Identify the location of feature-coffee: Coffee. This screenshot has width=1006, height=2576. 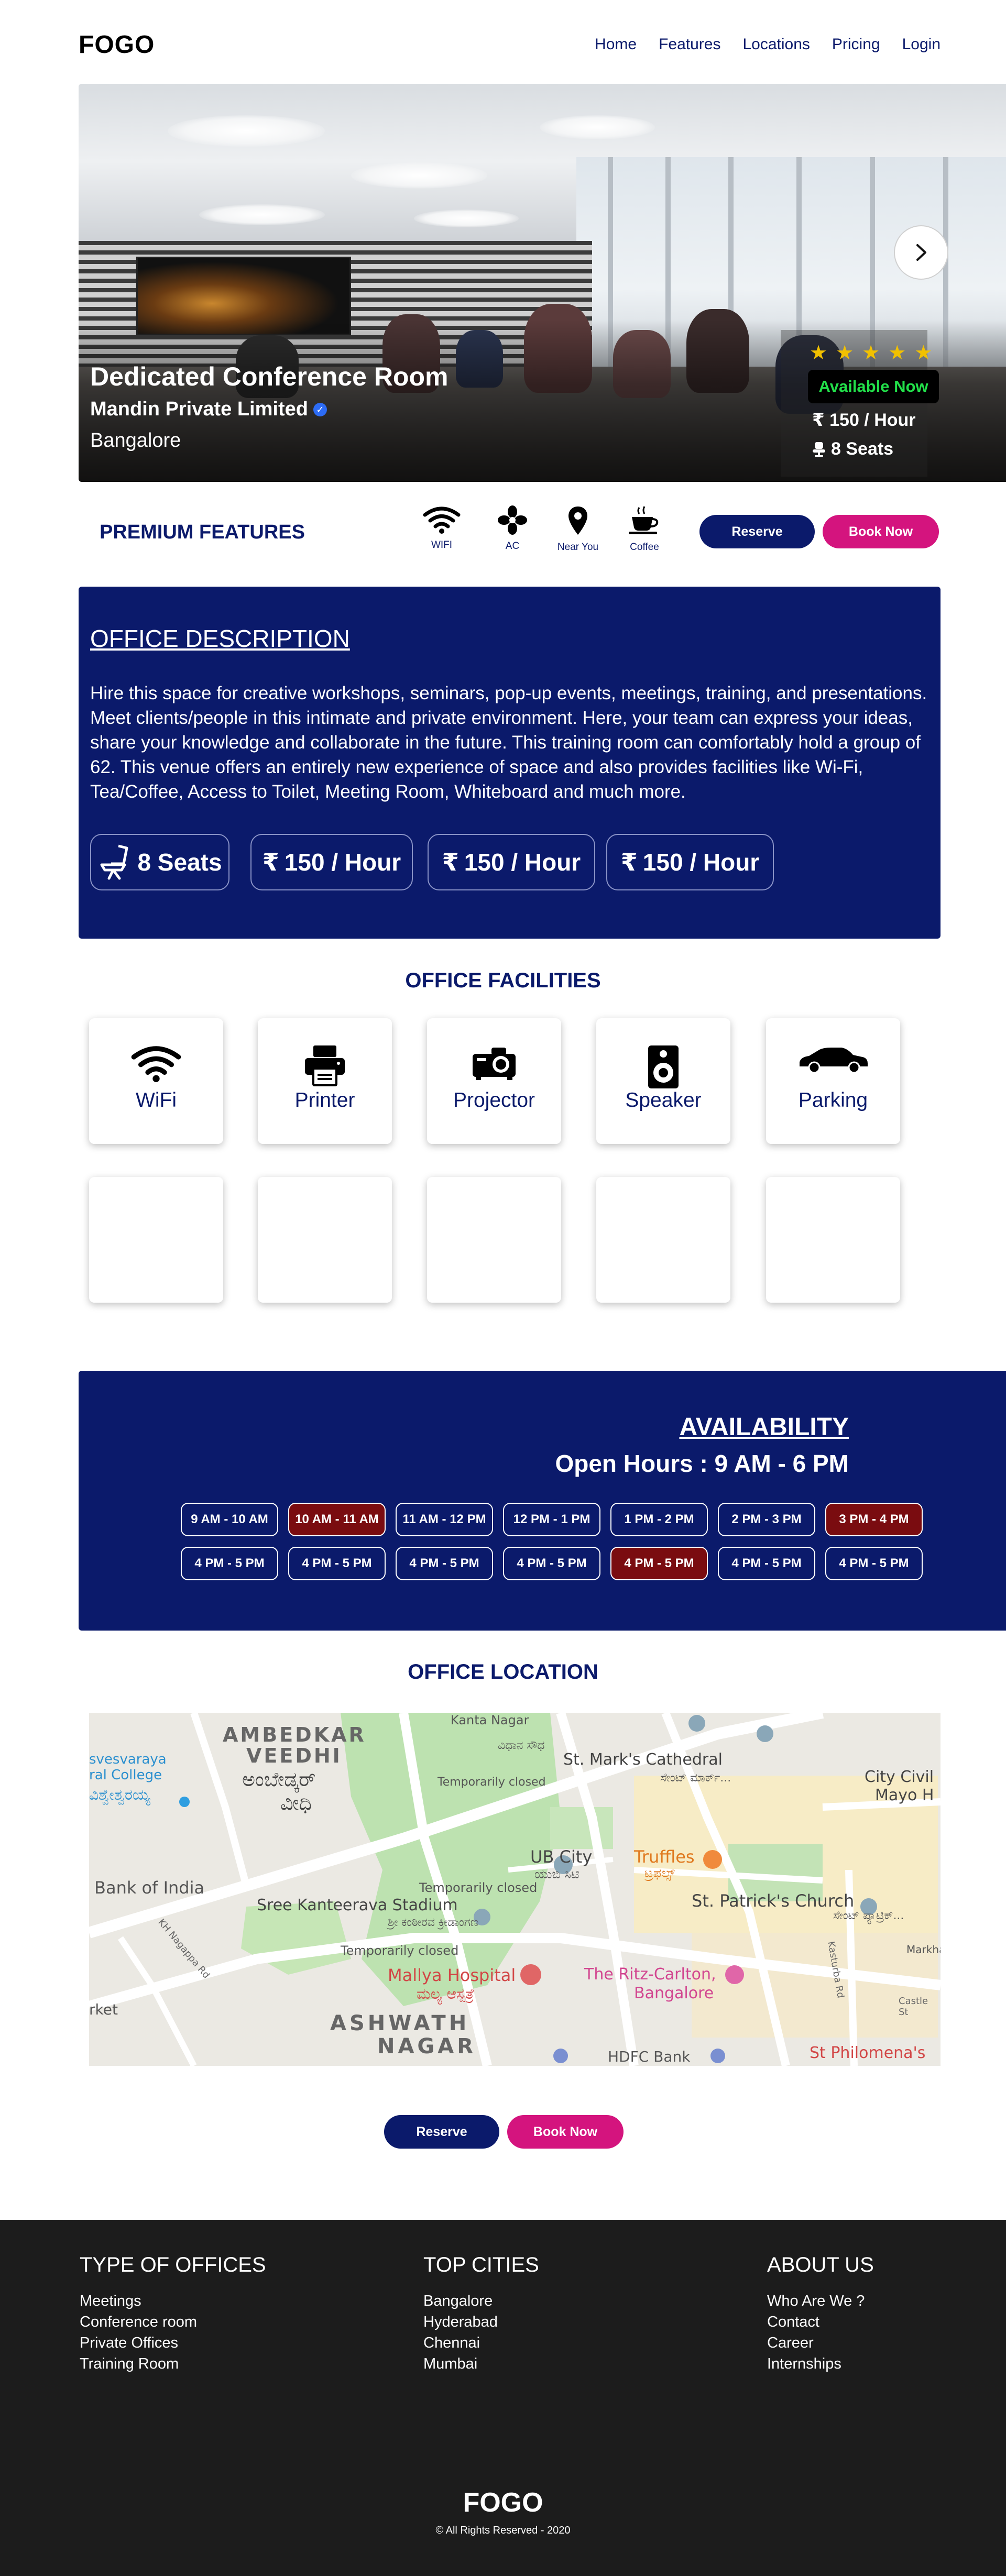
(644, 529).